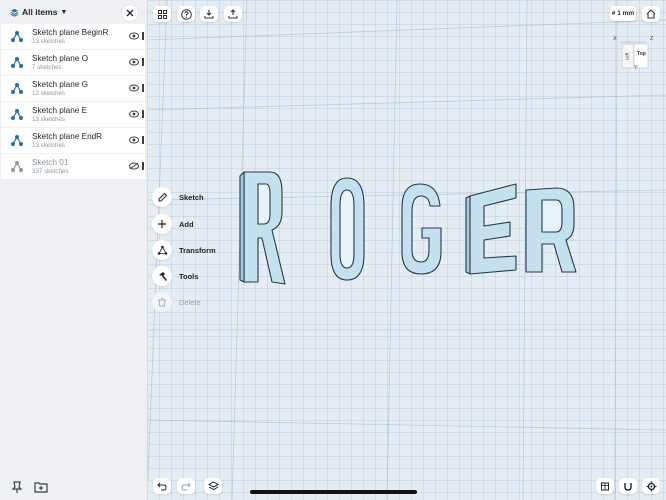 The width and height of the screenshot is (666, 500). What do you see at coordinates (134, 166) in the screenshot?
I see `eye-hidden-icon` at bounding box center [134, 166].